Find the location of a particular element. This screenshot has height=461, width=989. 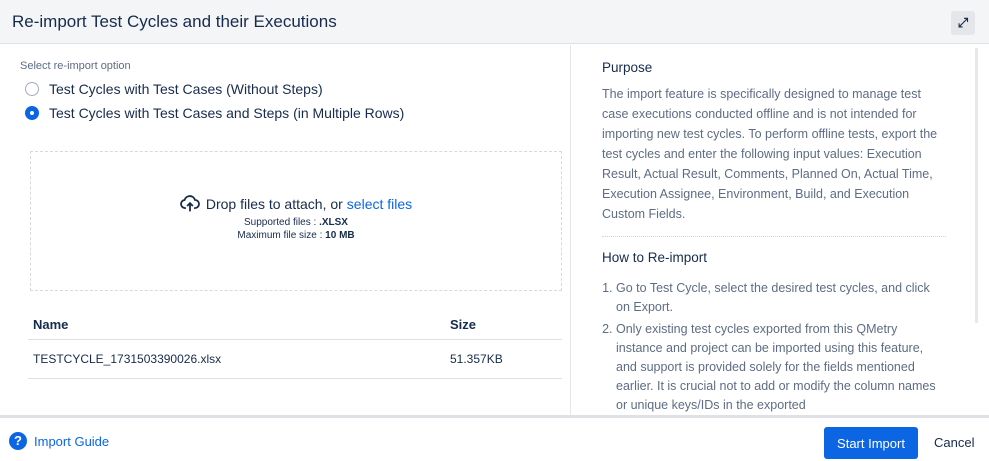

help-icon: ? is located at coordinates (18, 441).